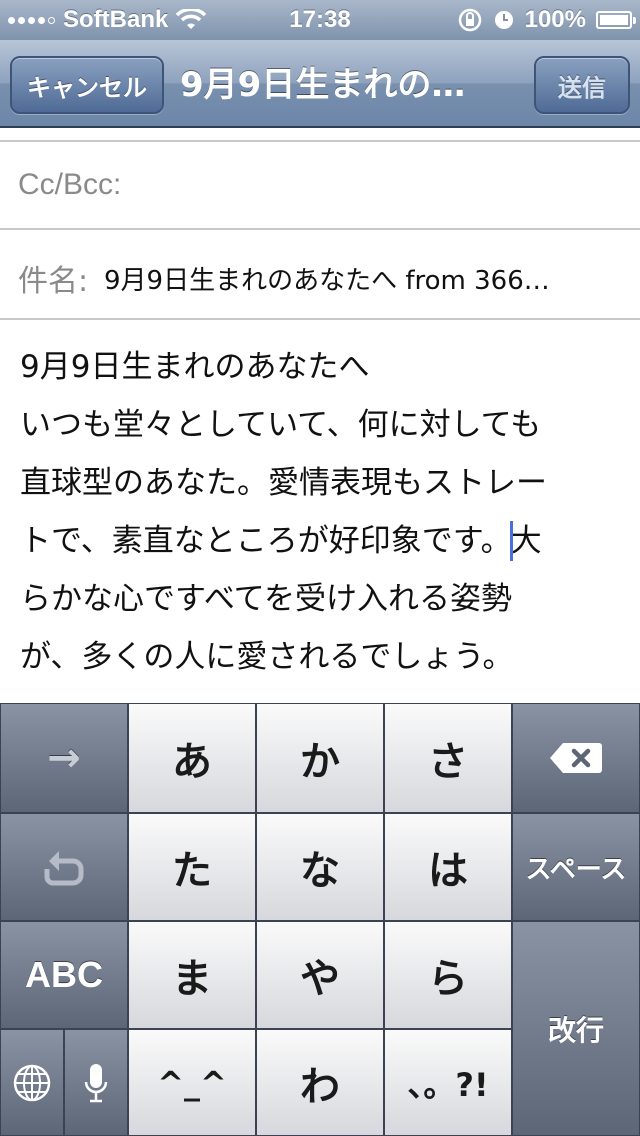 Image resolution: width=640 pixels, height=1136 pixels. I want to click on body-line: トで、素直なところが好印象です。, so click(266, 541).